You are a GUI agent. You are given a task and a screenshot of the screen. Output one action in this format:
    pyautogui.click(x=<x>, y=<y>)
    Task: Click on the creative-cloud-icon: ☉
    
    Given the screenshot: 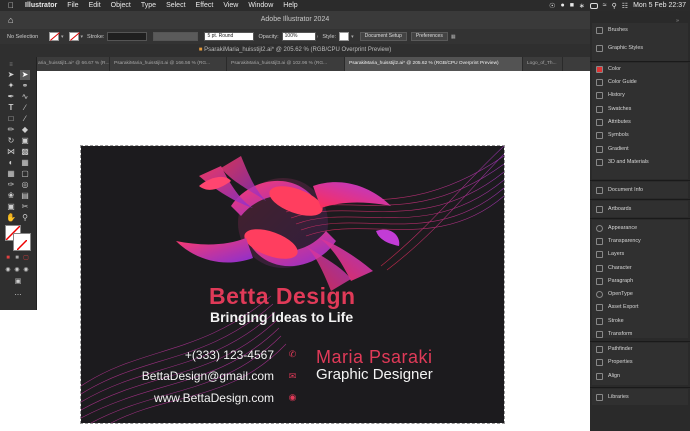 What is the action you would take?
    pyautogui.click(x=552, y=6)
    